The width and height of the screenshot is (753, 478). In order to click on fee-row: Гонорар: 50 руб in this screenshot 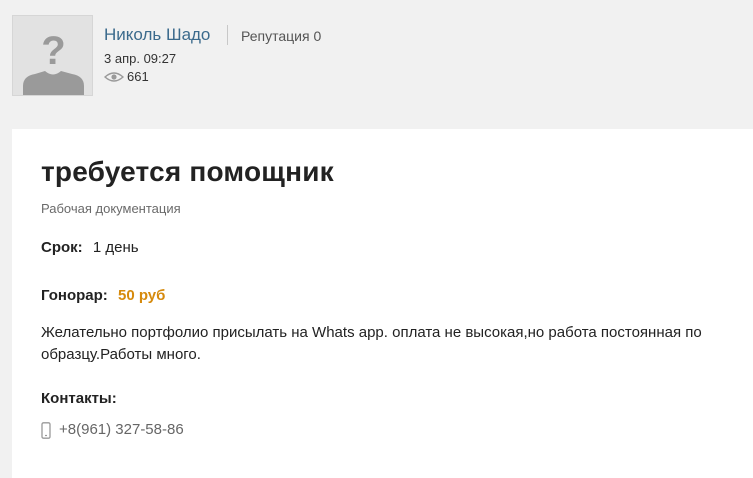, I will do `click(103, 296)`.